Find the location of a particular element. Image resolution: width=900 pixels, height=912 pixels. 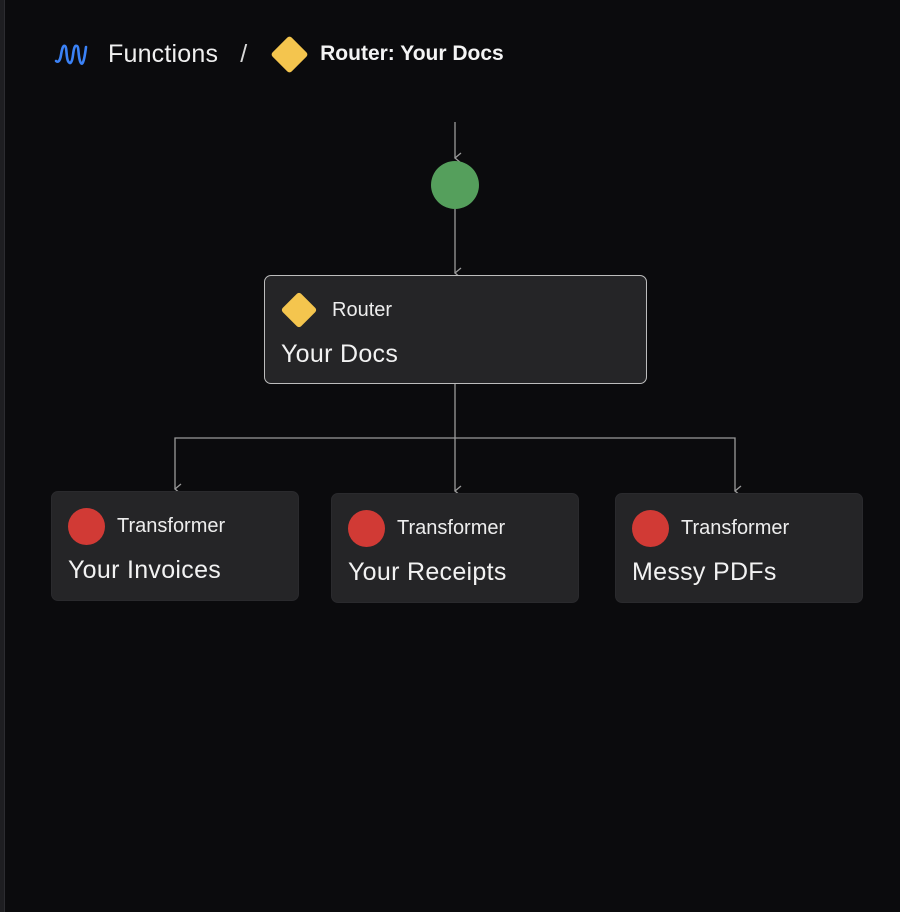

transformer-node-receipts: Transformer Your Receipts is located at coordinates (455, 548).